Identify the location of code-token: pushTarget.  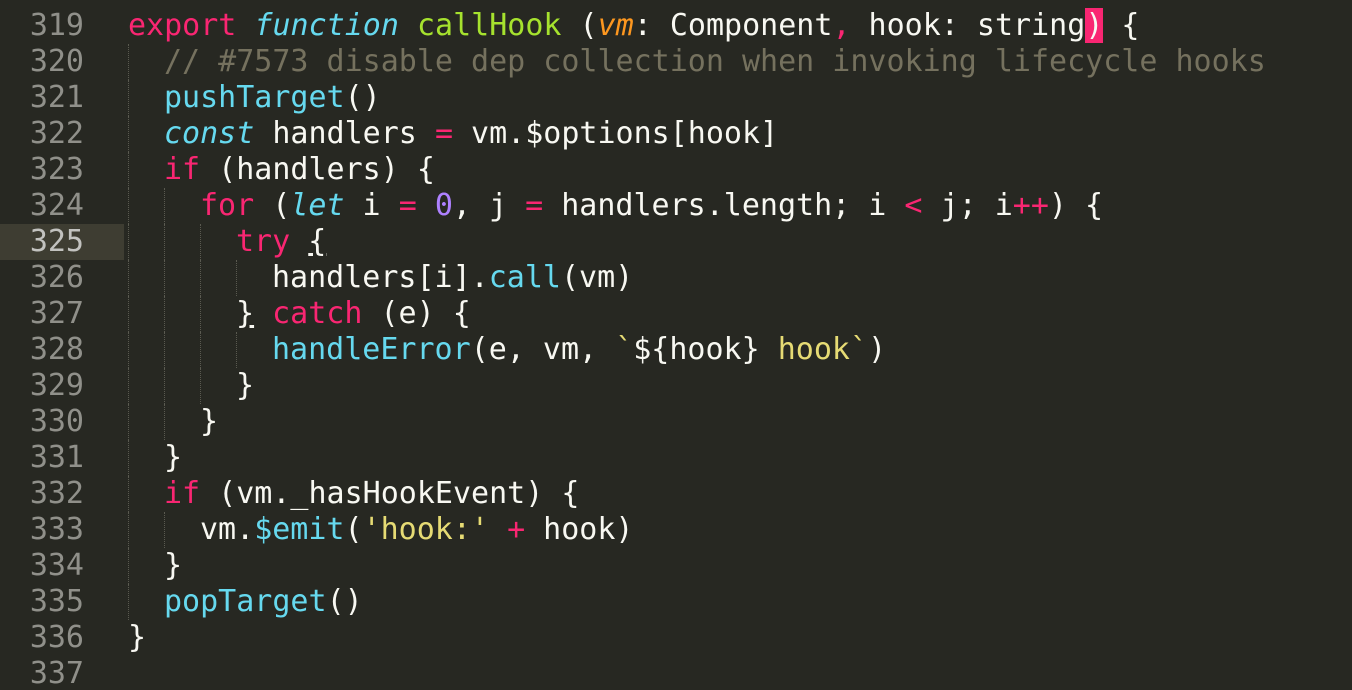
(254, 97).